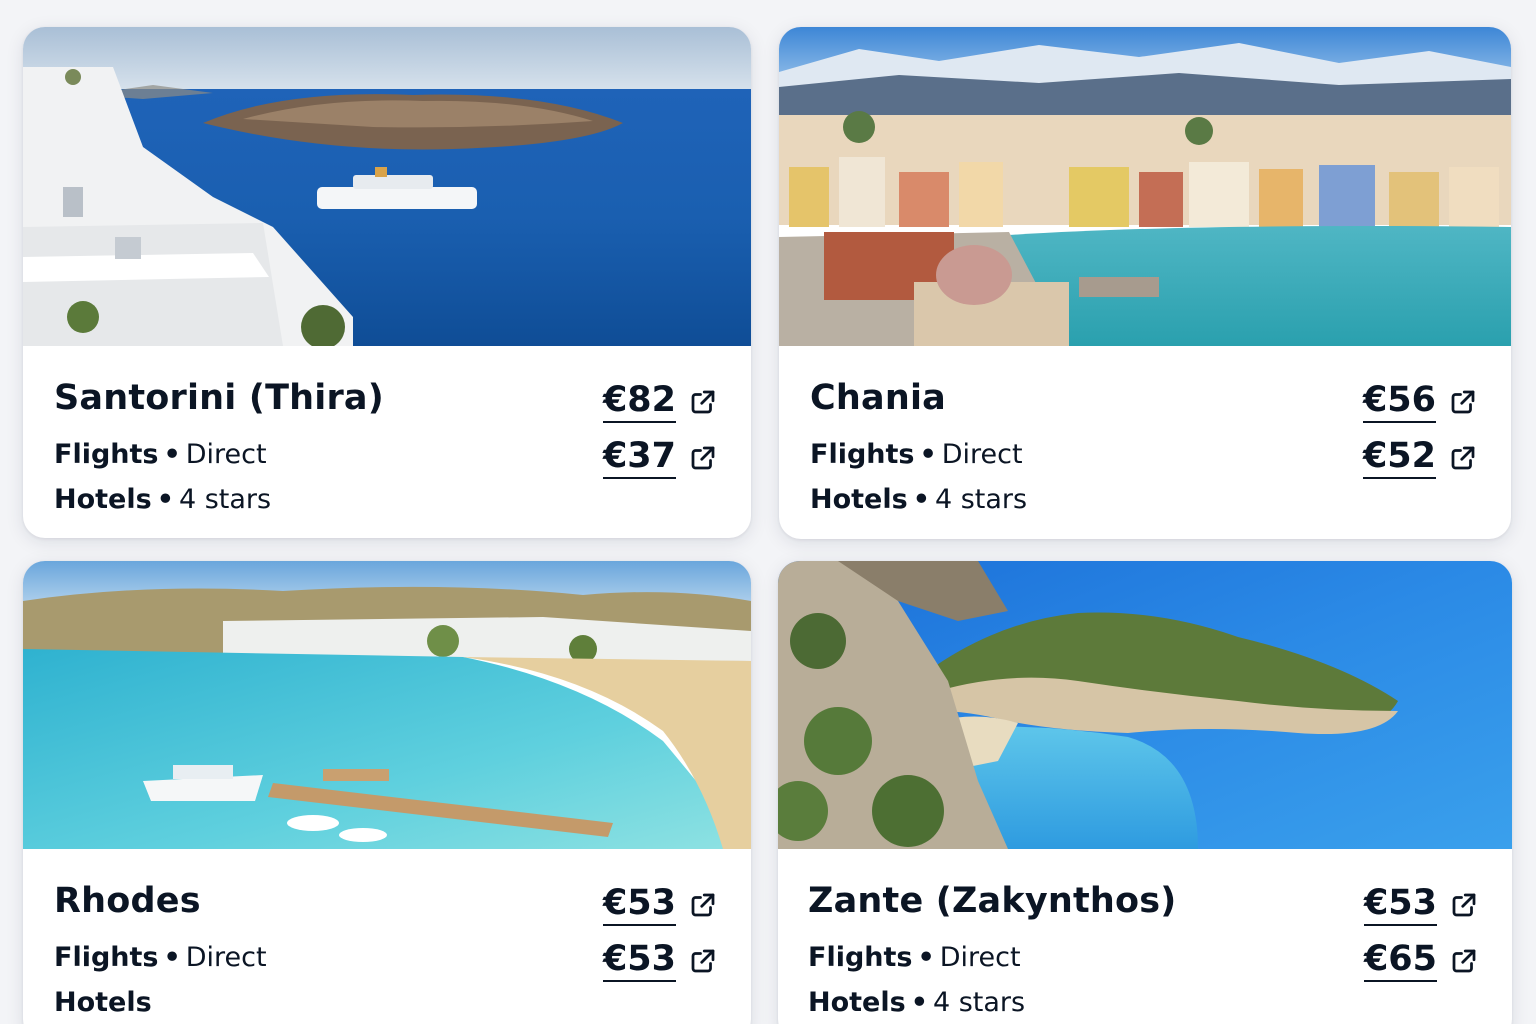  I want to click on hotels-price-link: €53, so click(660, 960).